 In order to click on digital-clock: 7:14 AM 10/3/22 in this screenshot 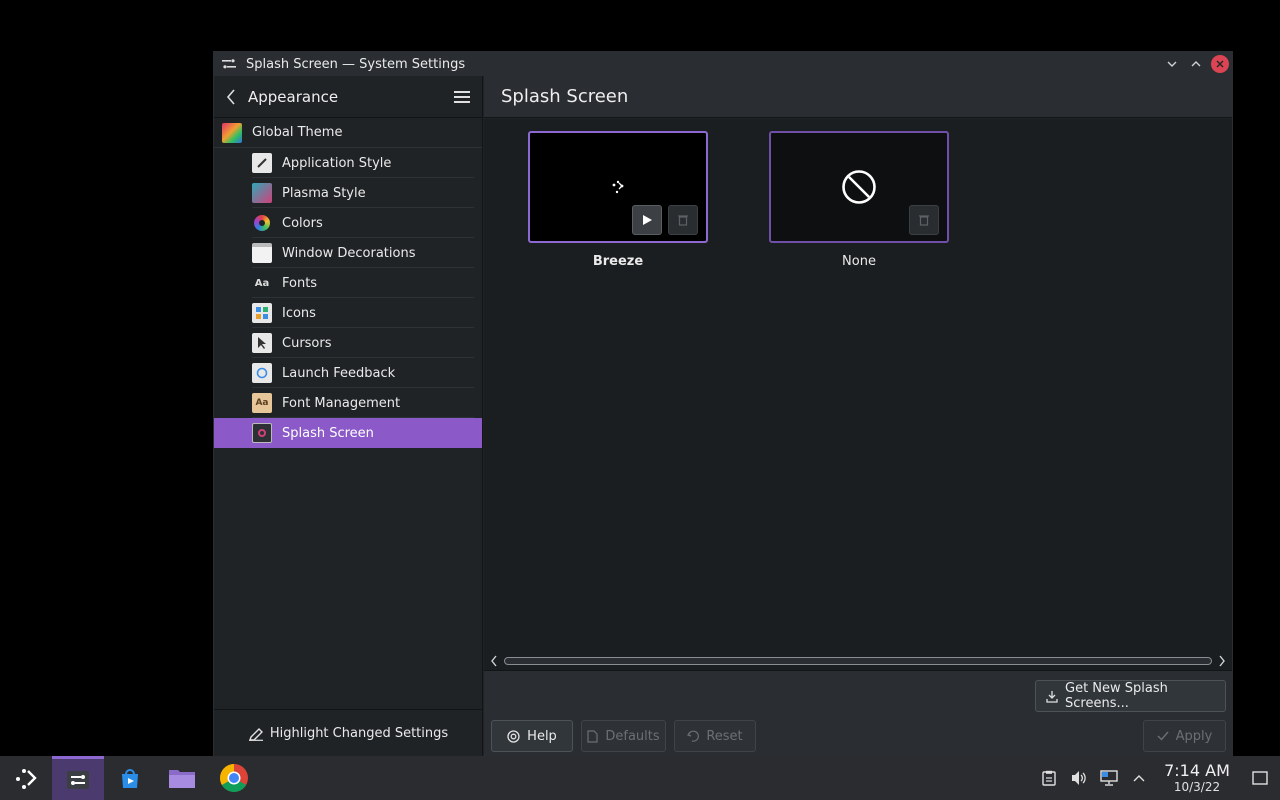, I will do `click(1197, 778)`.